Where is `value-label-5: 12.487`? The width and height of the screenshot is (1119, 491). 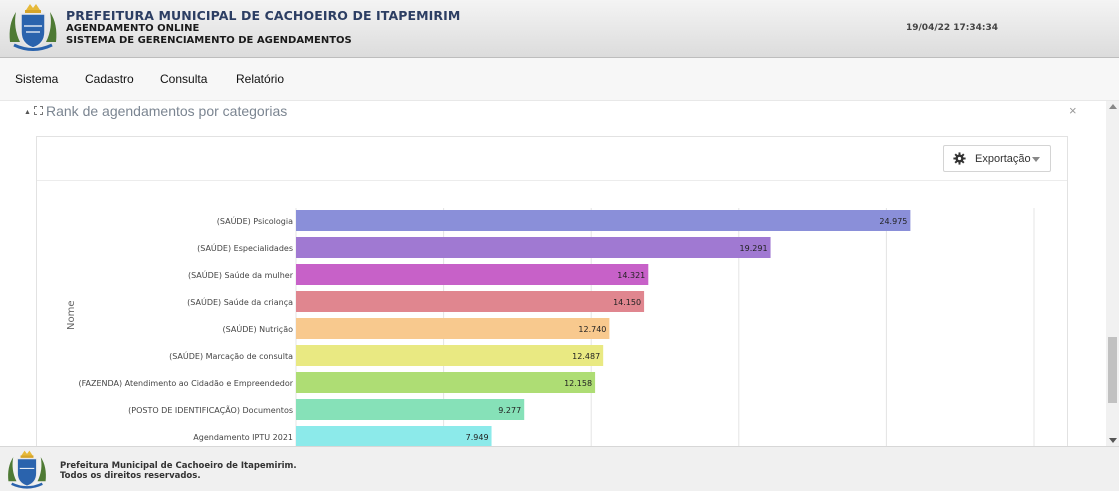 value-label-5: 12.487 is located at coordinates (586, 356).